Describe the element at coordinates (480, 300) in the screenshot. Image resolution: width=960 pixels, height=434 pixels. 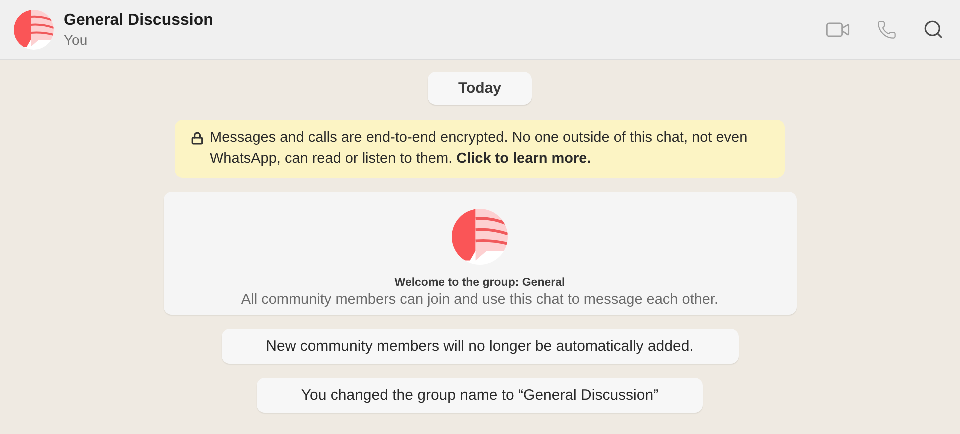
I see `welcome-text: All community members can join and use this chat to message each other.` at that location.